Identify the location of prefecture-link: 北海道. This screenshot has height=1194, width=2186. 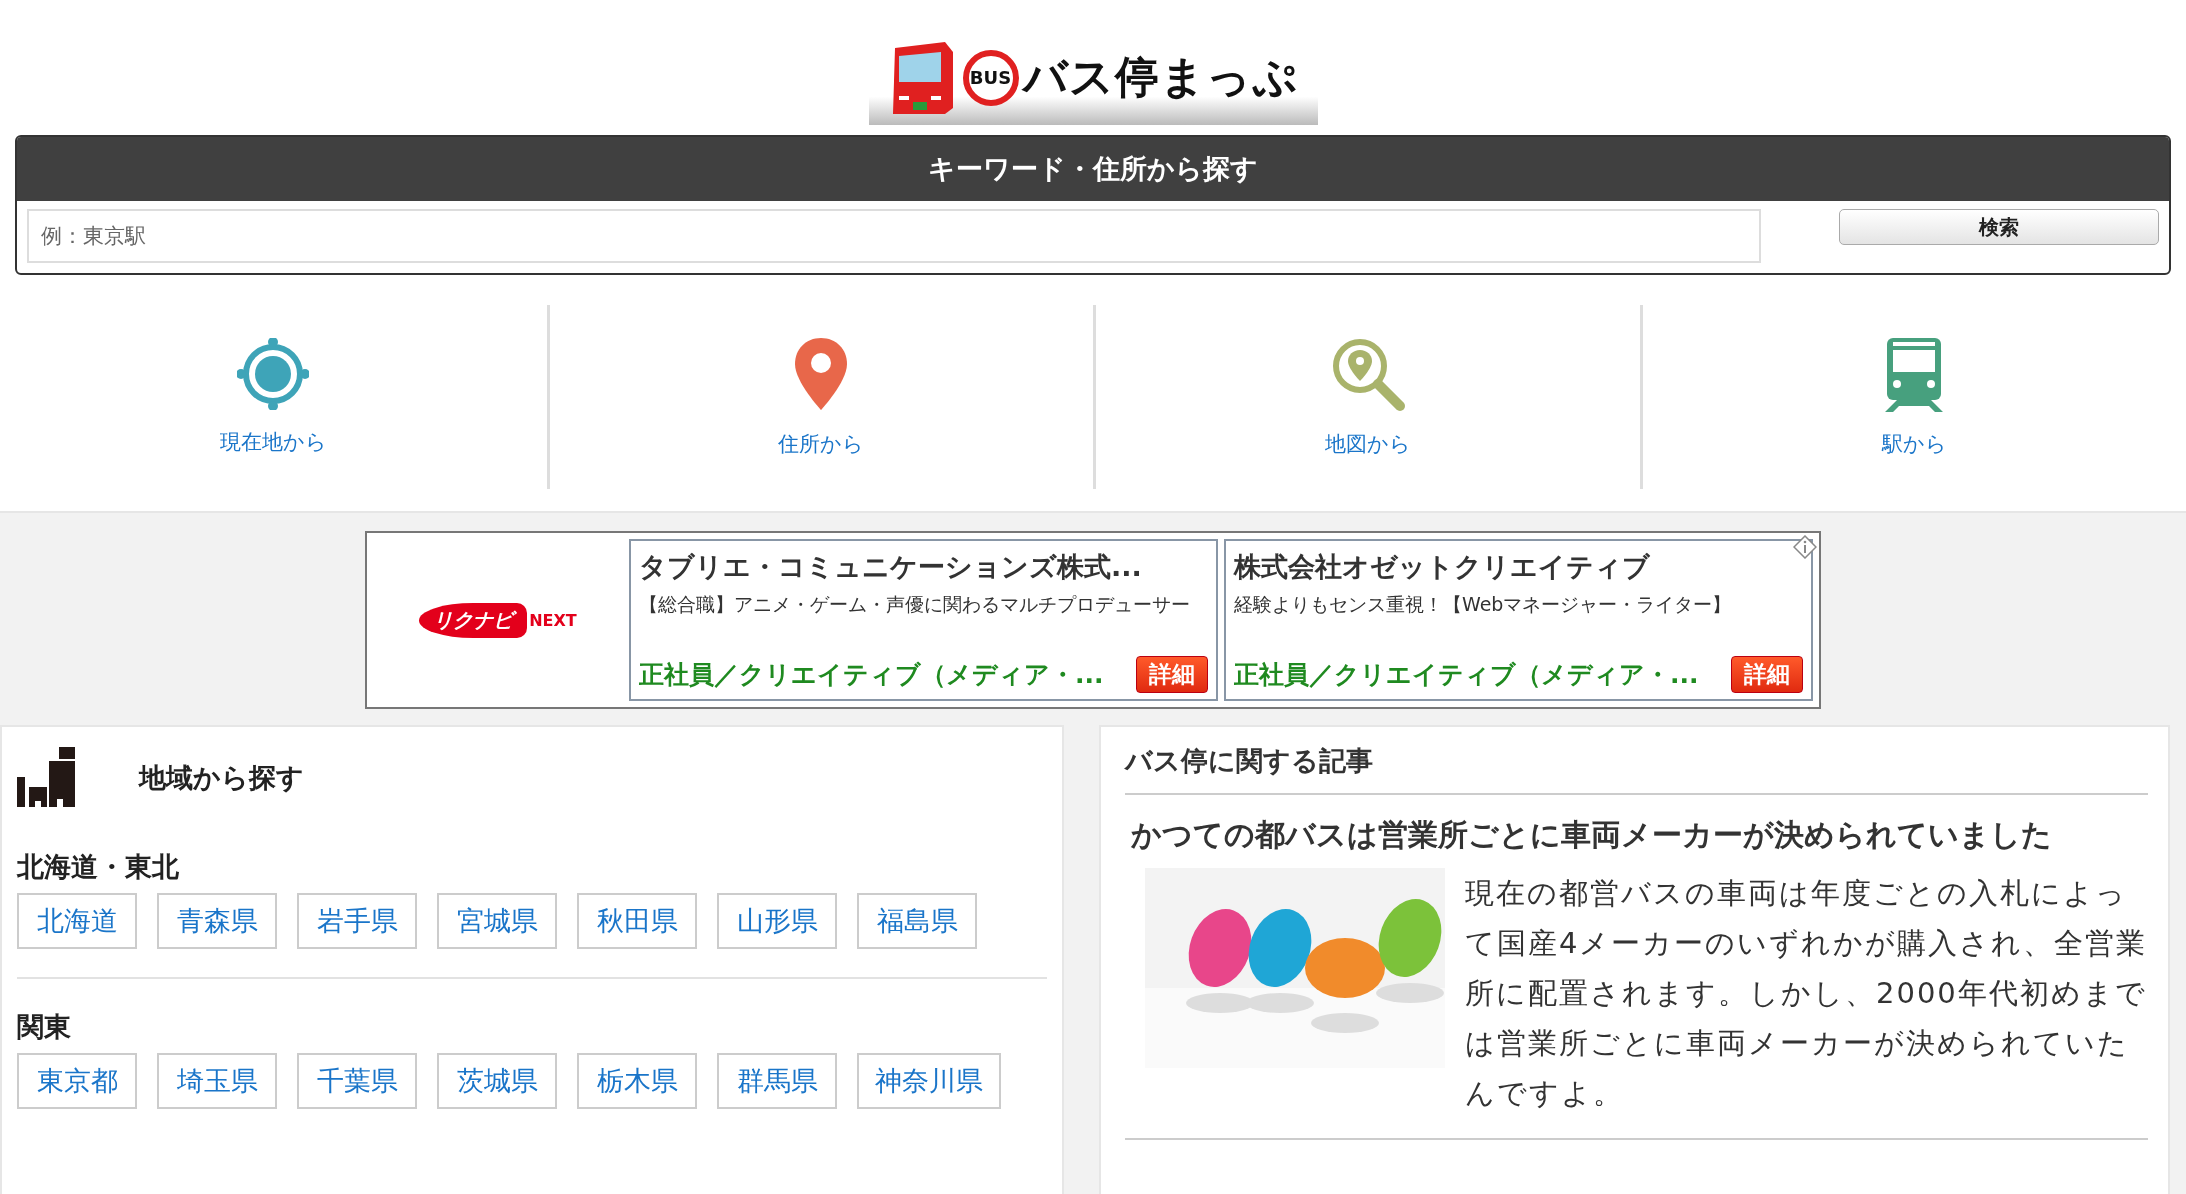
(77, 921).